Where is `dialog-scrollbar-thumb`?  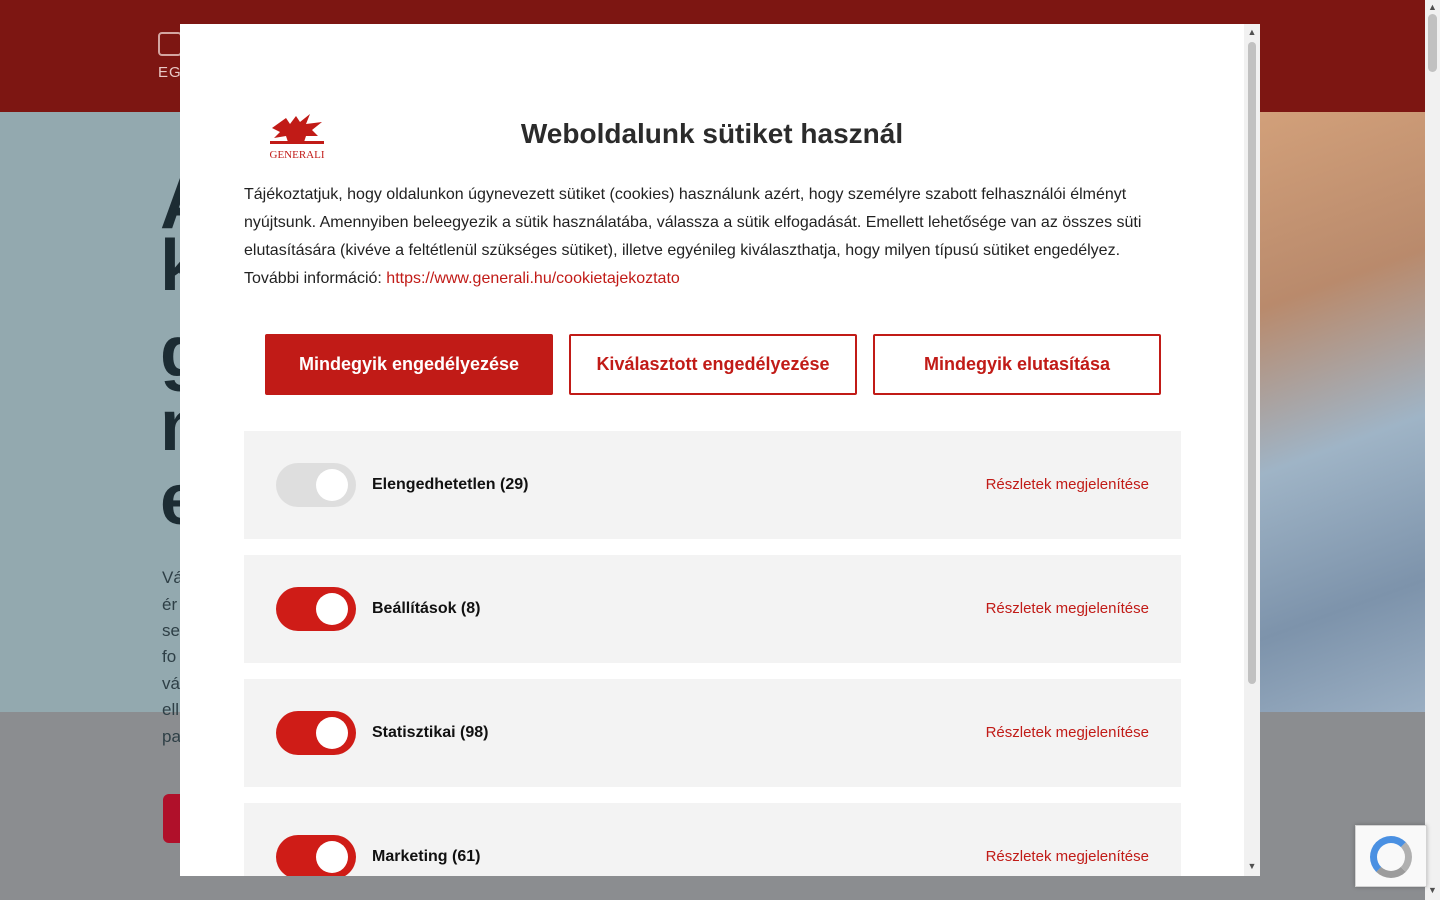 dialog-scrollbar-thumb is located at coordinates (1252, 363).